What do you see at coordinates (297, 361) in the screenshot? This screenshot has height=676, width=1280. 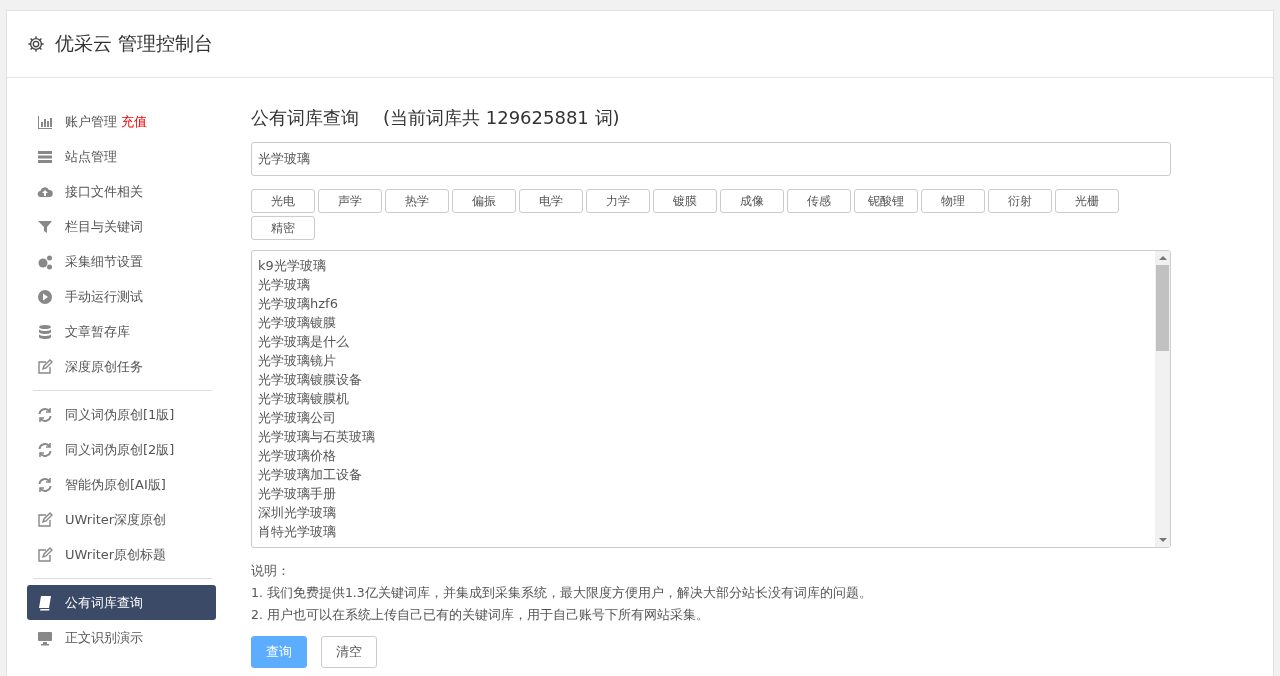 I see `keyword-result: 光学玻璃镜片` at bounding box center [297, 361].